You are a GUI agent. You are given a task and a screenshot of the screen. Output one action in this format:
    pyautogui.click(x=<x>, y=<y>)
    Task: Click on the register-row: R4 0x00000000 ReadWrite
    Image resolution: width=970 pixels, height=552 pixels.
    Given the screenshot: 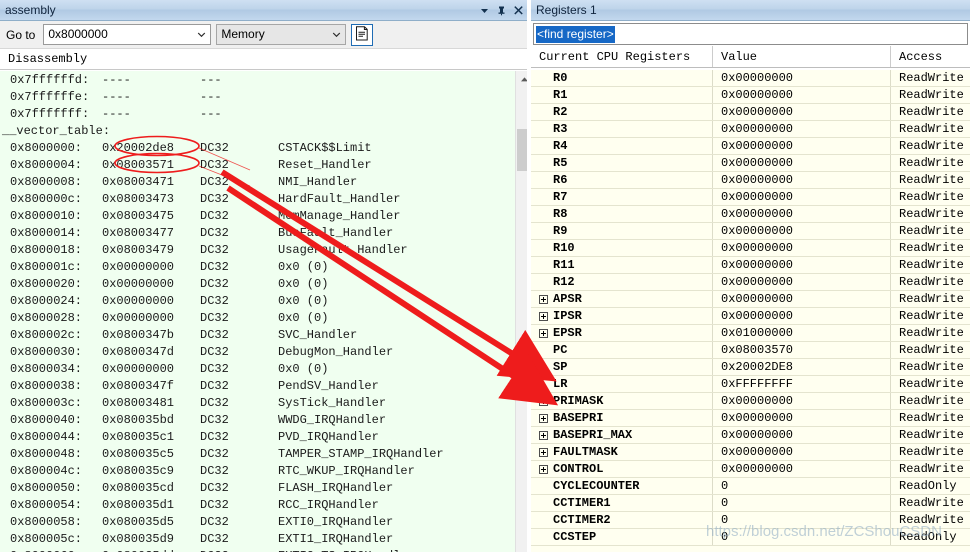 What is the action you would take?
    pyautogui.click(x=750, y=146)
    